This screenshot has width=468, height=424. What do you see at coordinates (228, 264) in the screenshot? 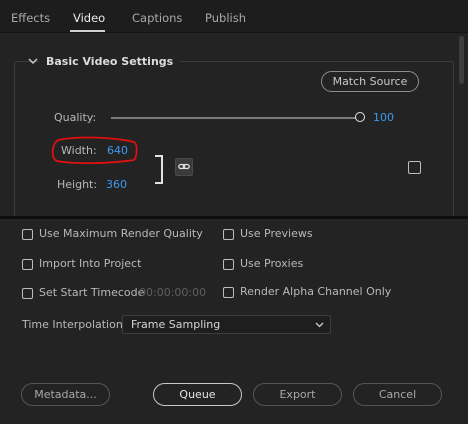
I see `use-proxies-checkbox` at bounding box center [228, 264].